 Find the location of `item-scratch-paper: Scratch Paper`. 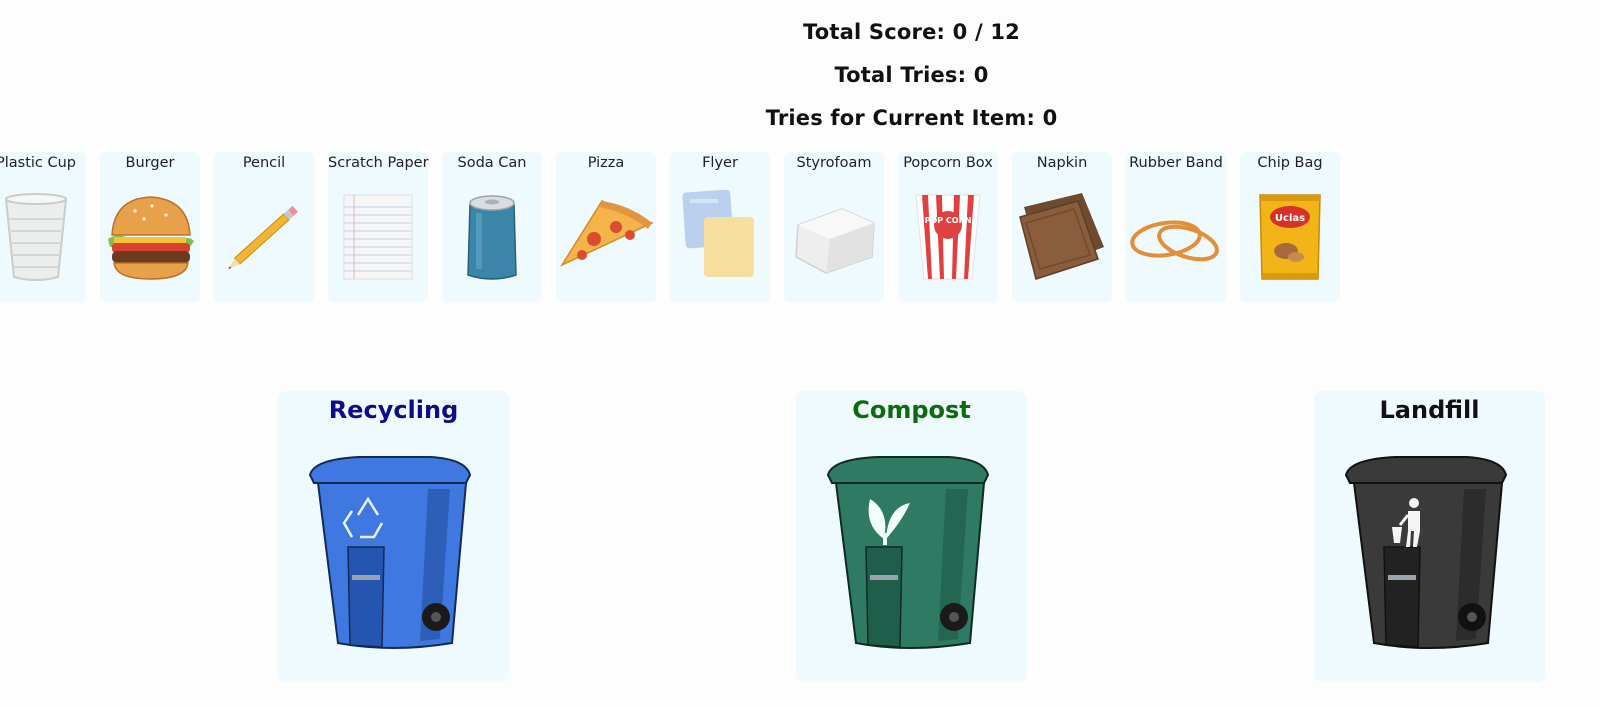

item-scratch-paper: Scratch Paper is located at coordinates (378, 227).